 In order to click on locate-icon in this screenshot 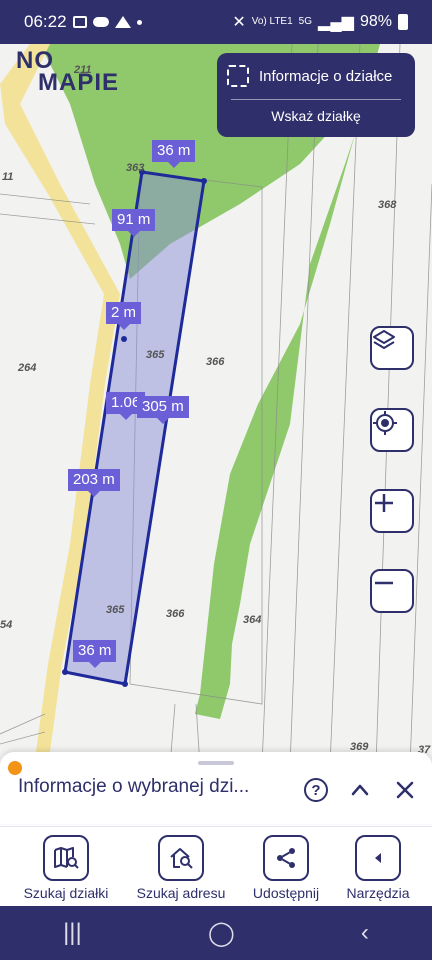, I will do `click(385, 423)`.